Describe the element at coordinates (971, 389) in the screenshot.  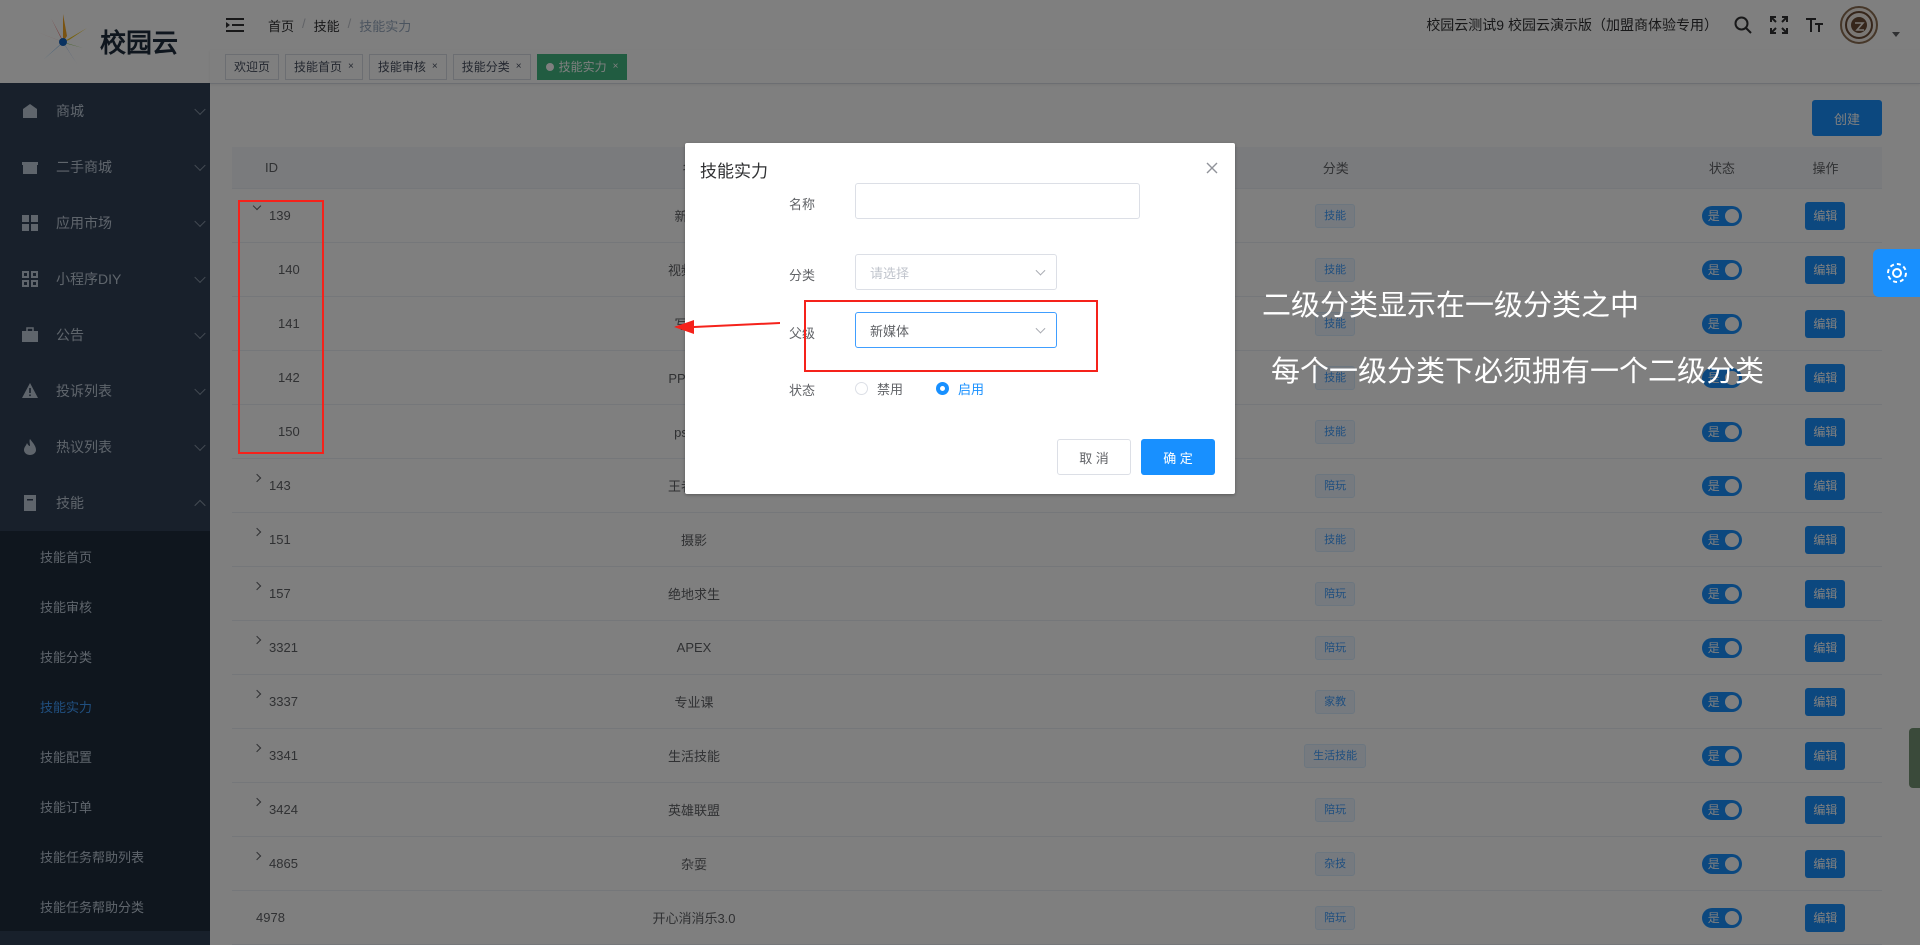
I see `radio-enabled-label: 启用` at that location.